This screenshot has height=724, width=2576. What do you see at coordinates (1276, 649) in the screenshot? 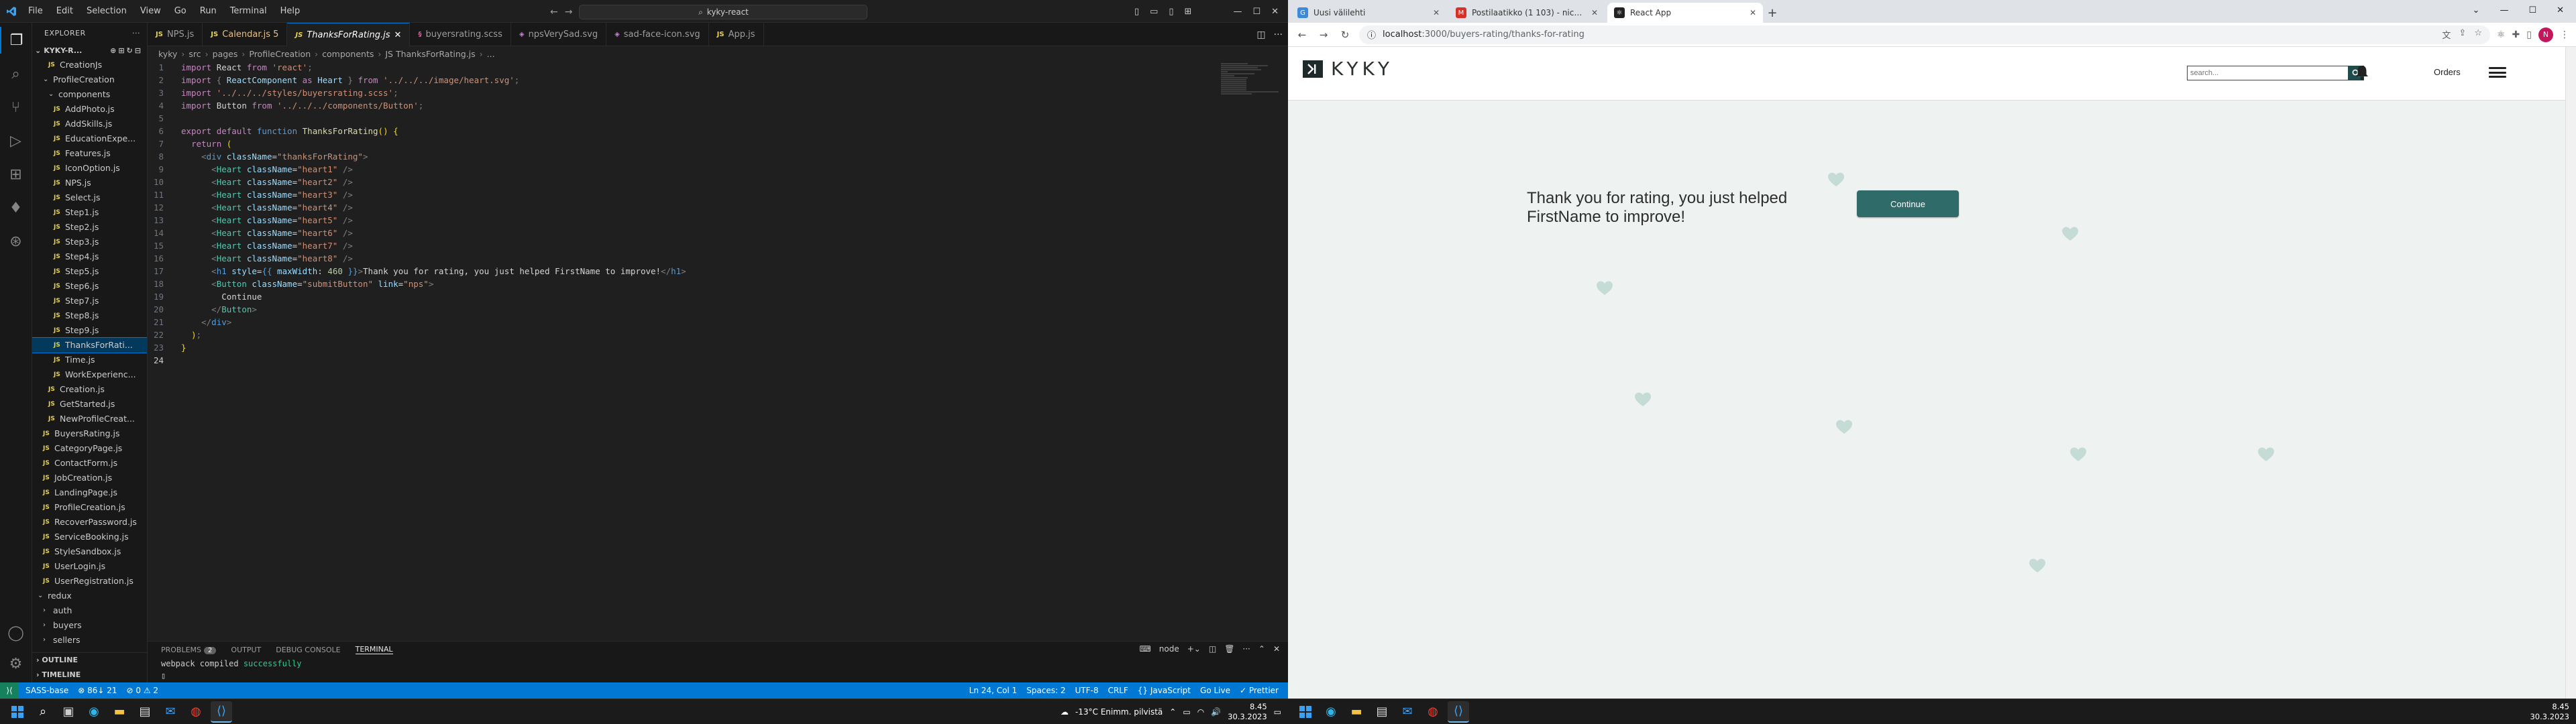
I see `close-panel-icon: ✕` at bounding box center [1276, 649].